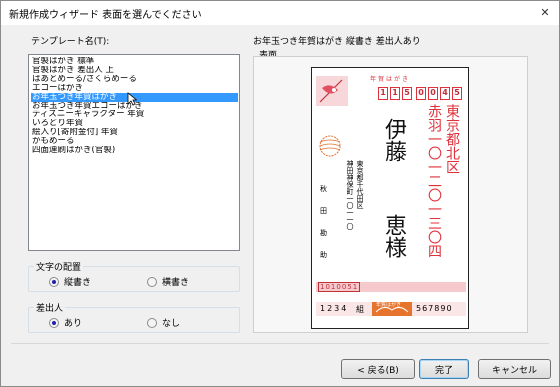 The image size is (560, 387). I want to click on radio-sender-no-dot, so click(152, 322).